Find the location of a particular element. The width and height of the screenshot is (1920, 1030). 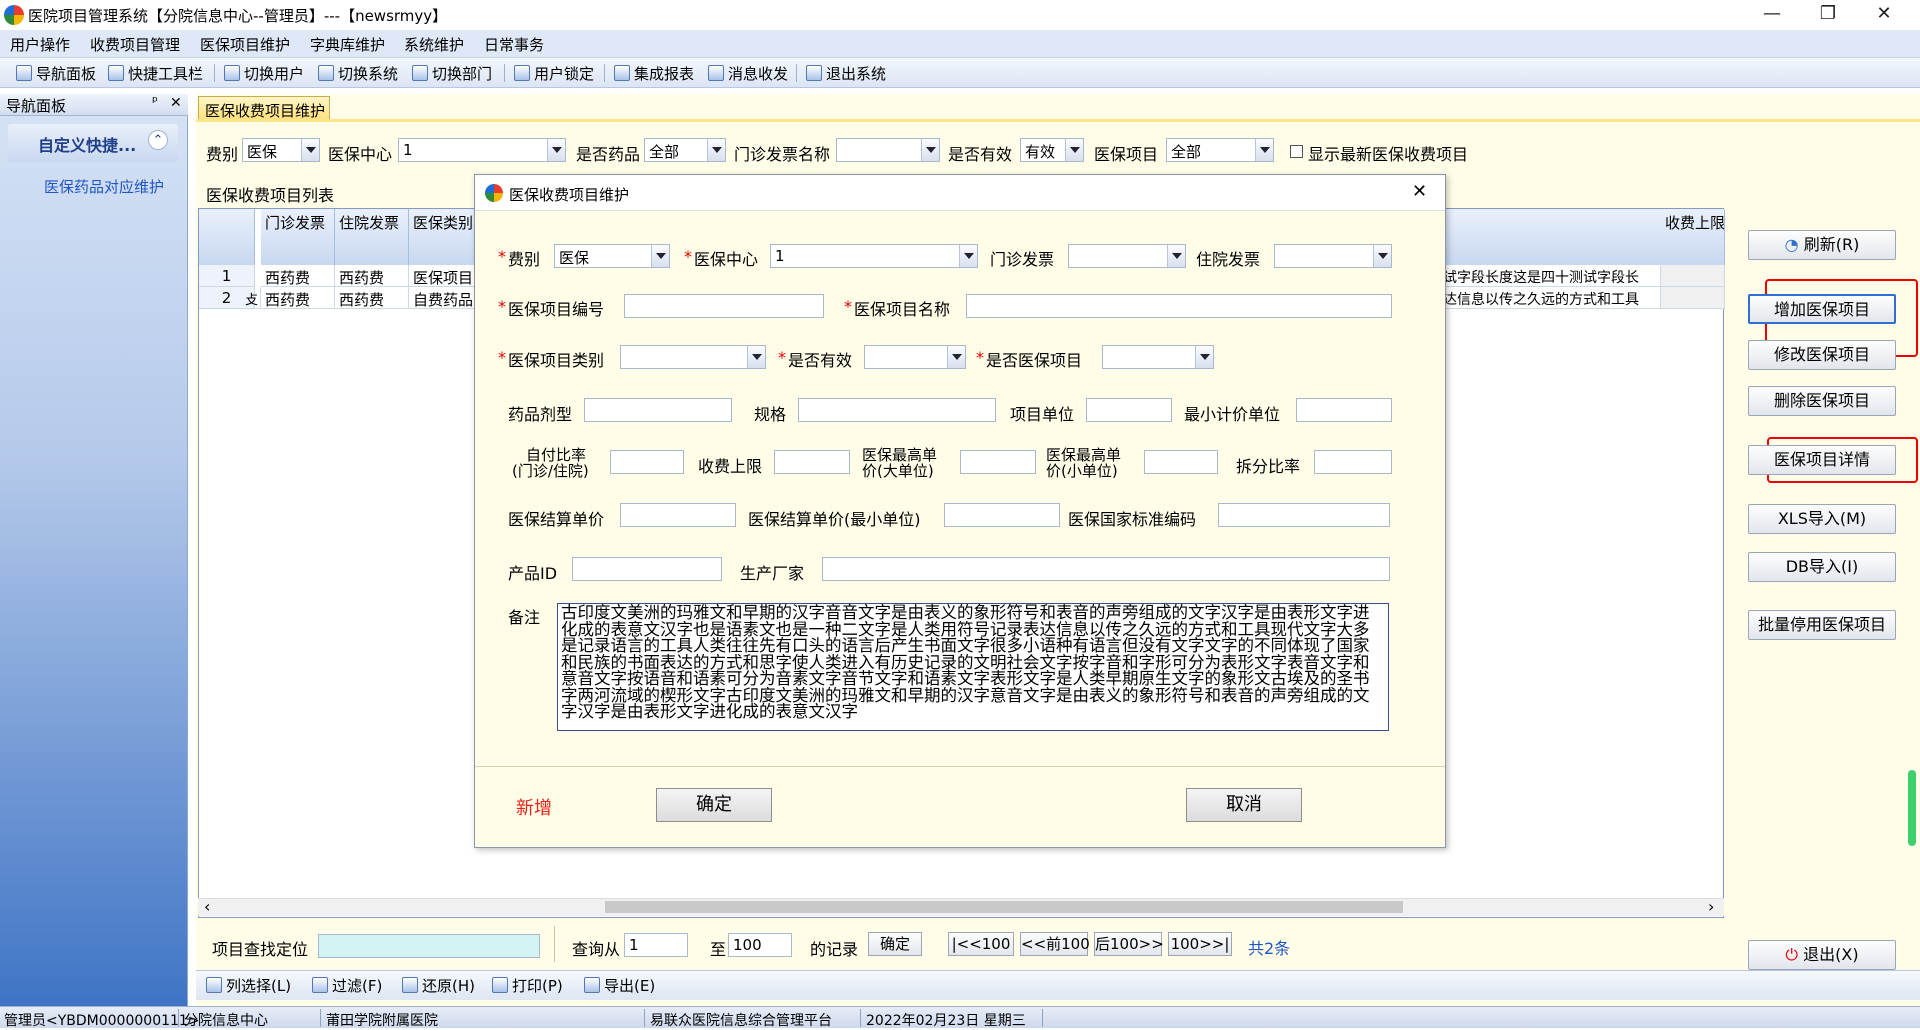

dlg-is-item-select is located at coordinates (1158, 357).